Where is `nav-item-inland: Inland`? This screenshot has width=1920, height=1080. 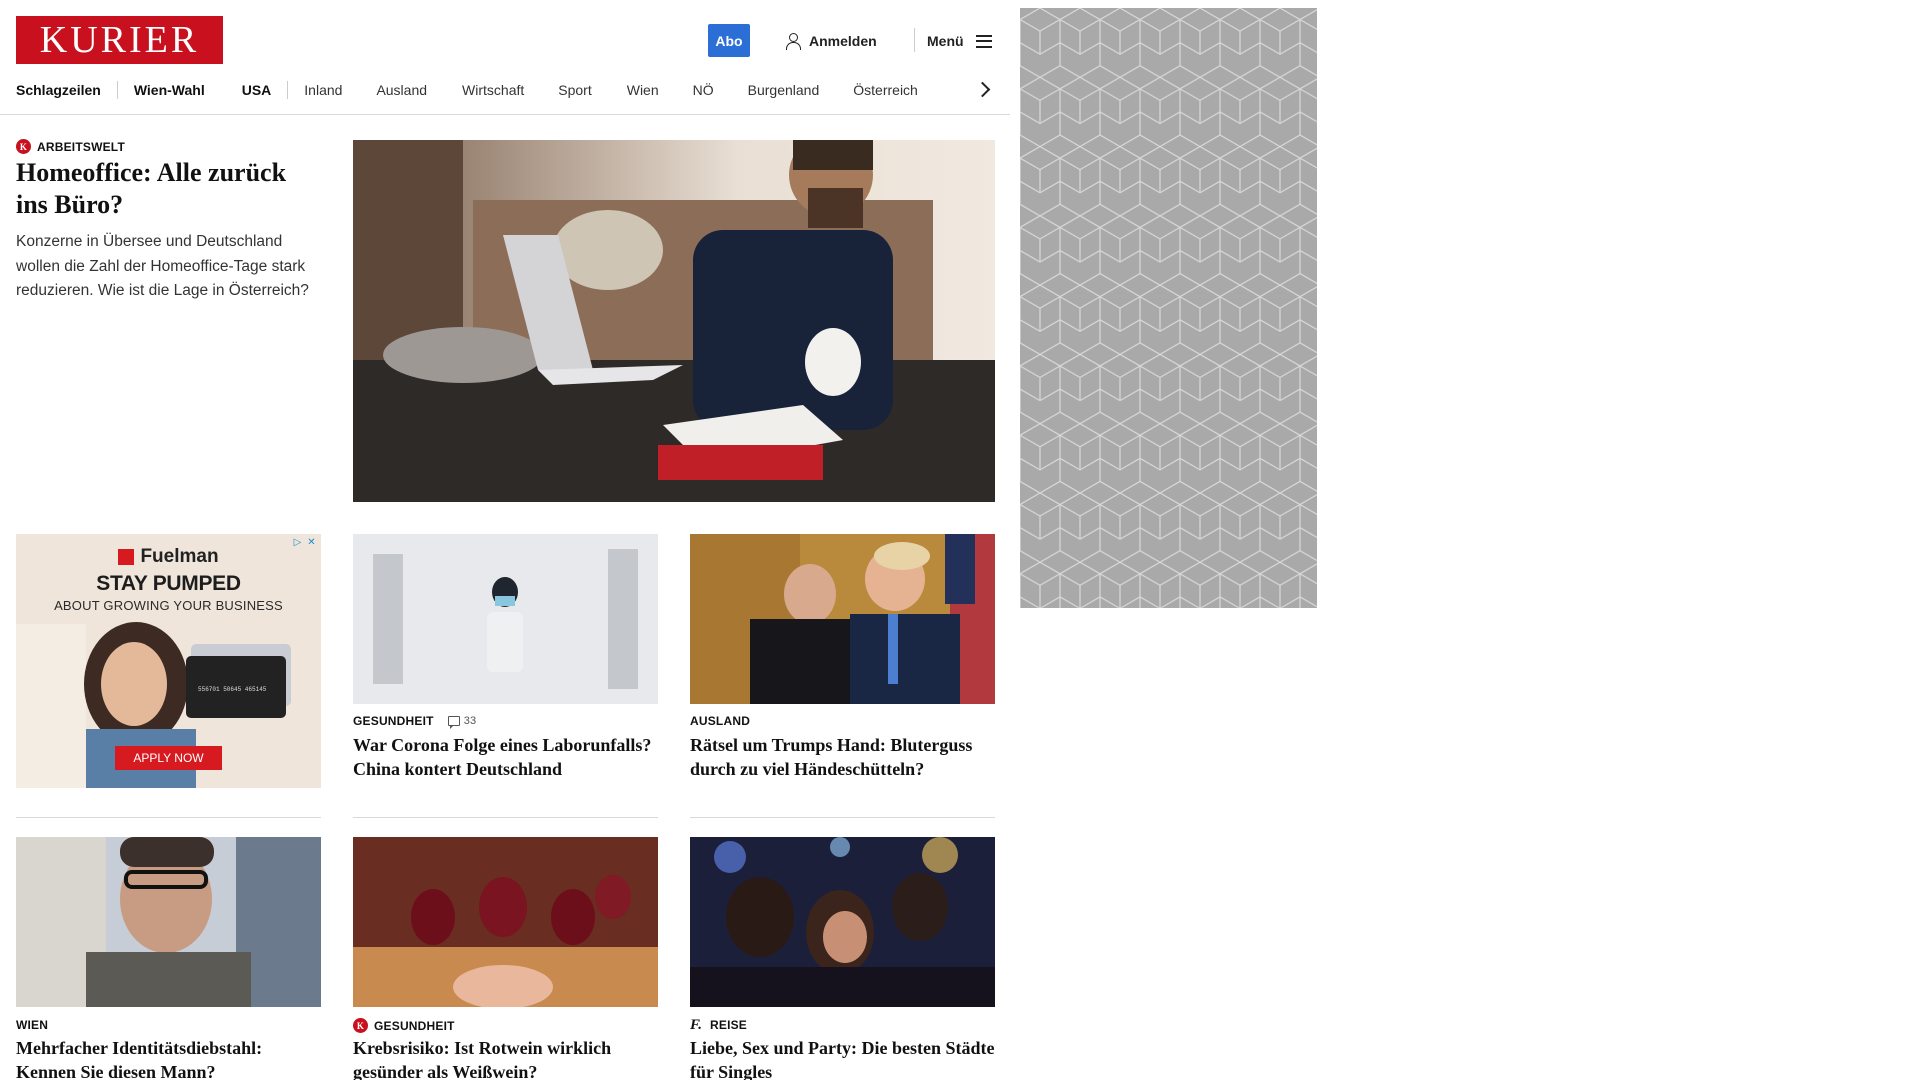
nav-item-inland: Inland is located at coordinates (323, 90).